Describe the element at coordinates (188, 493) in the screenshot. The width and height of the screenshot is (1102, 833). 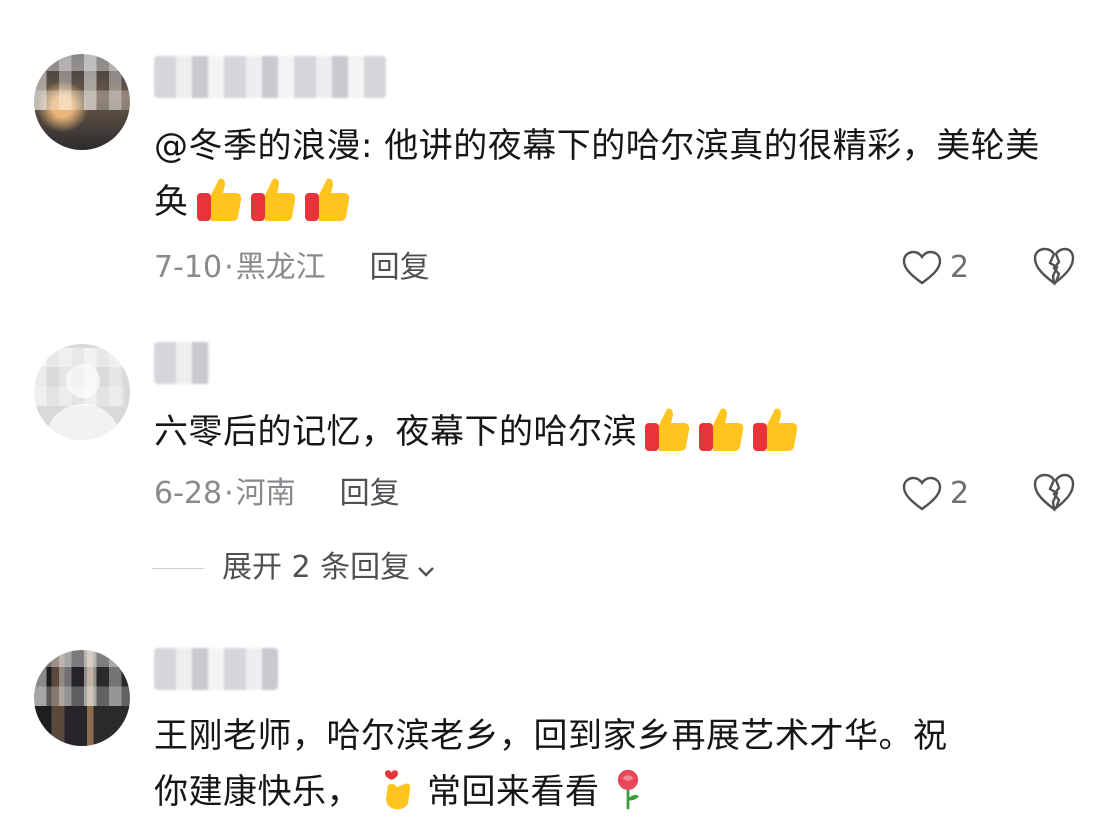
I see `comment-date: 6-28` at that location.